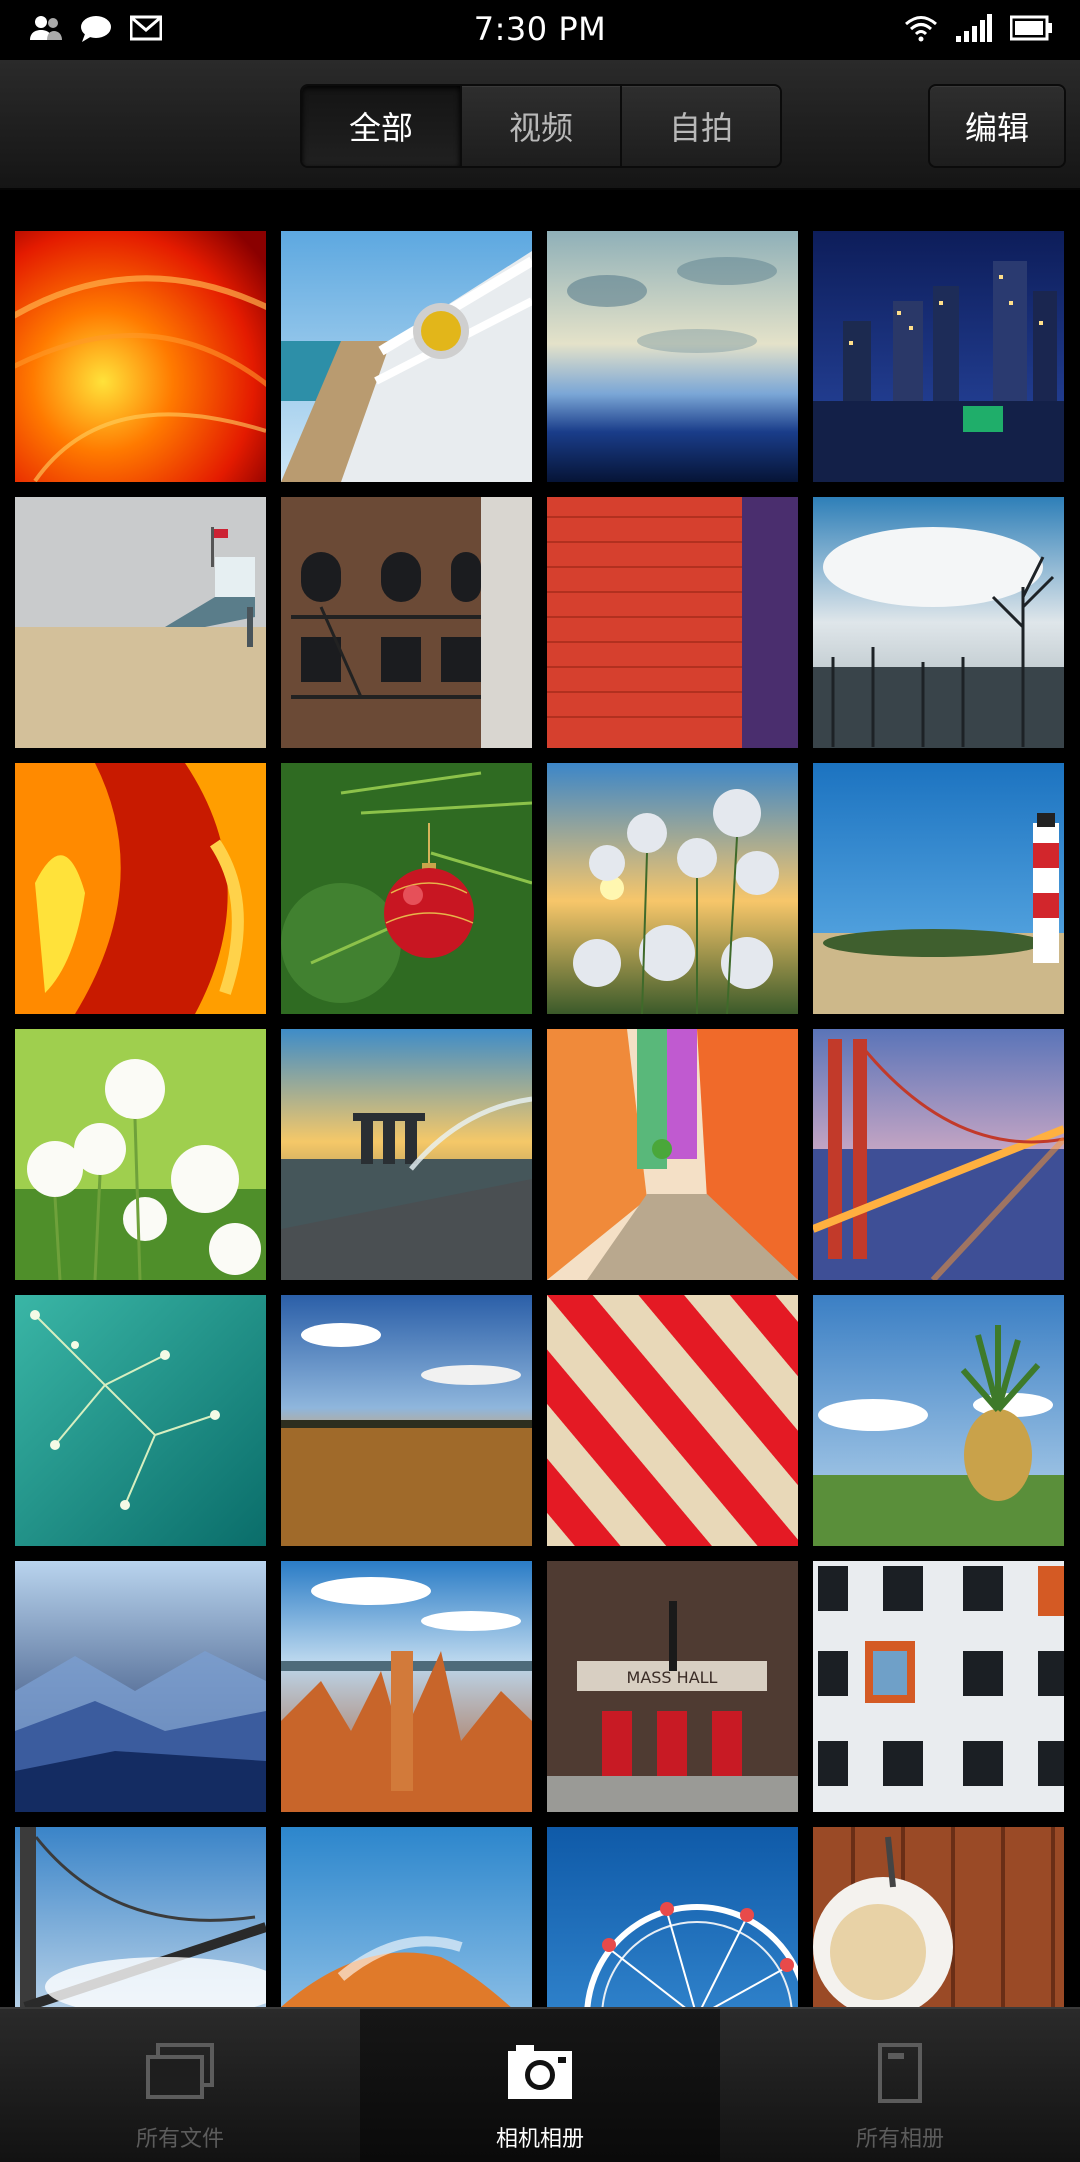 This screenshot has height=2162, width=1080. I want to click on nav-label: 所有相册, so click(899, 2139).